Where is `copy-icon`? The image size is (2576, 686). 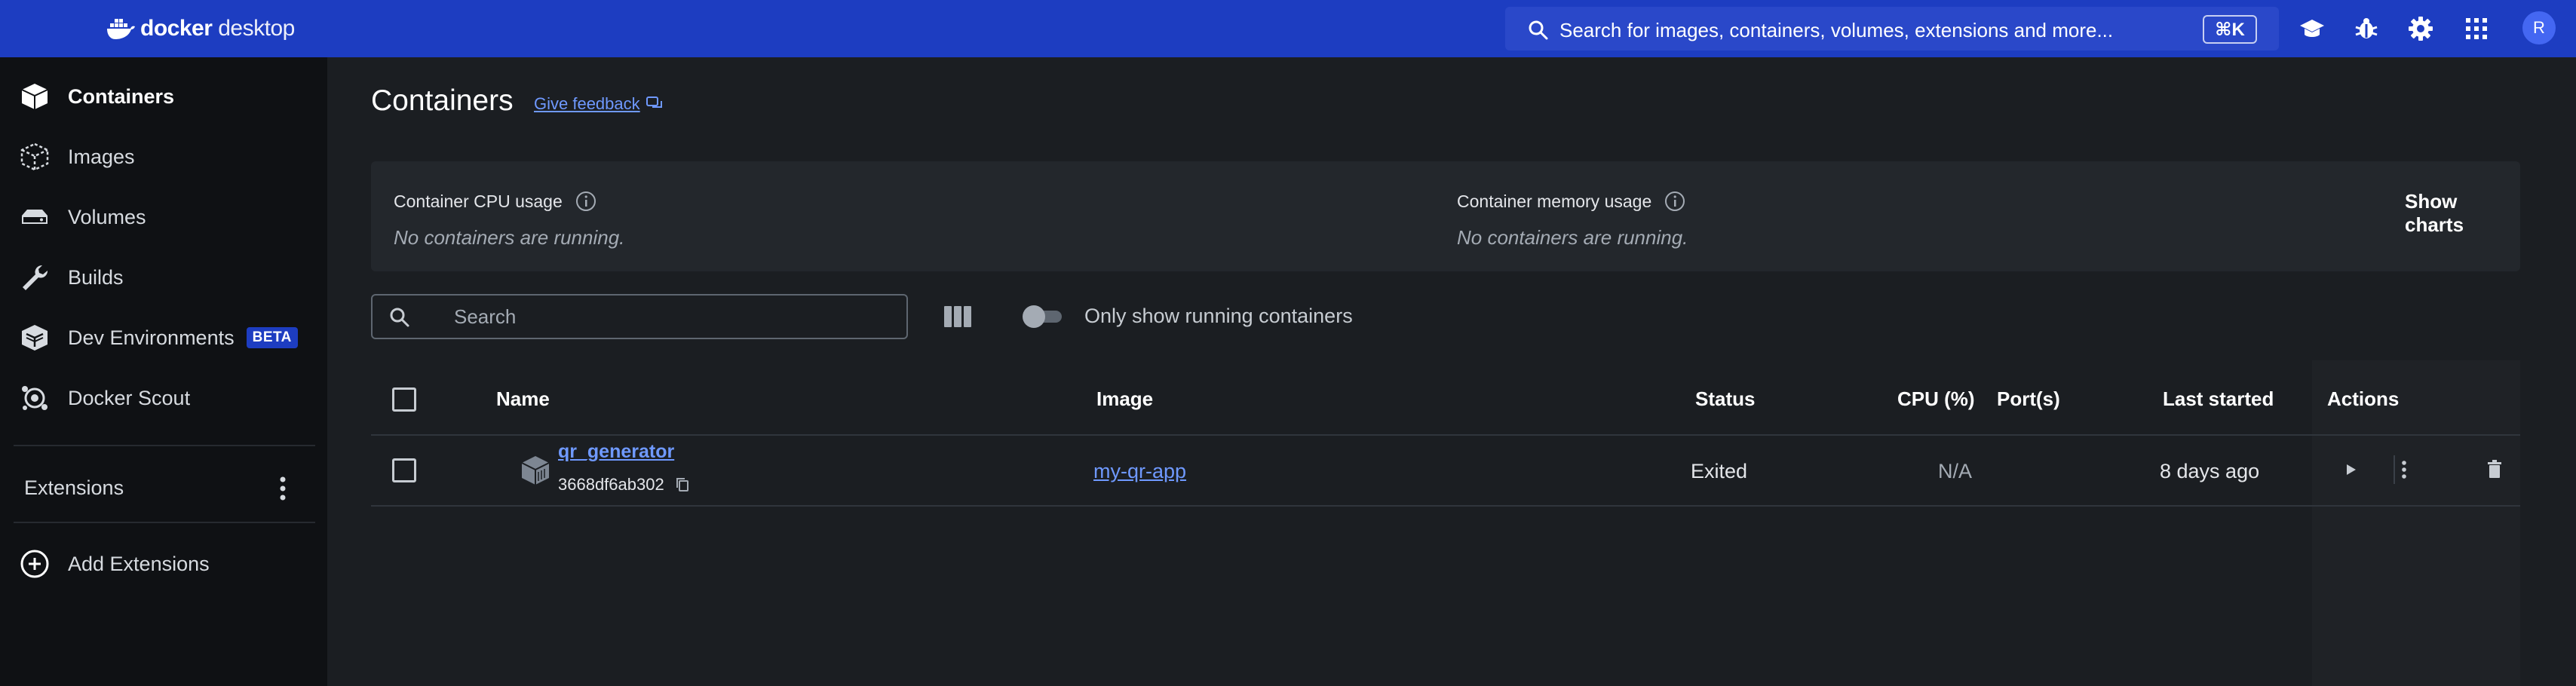
copy-icon is located at coordinates (682, 484).